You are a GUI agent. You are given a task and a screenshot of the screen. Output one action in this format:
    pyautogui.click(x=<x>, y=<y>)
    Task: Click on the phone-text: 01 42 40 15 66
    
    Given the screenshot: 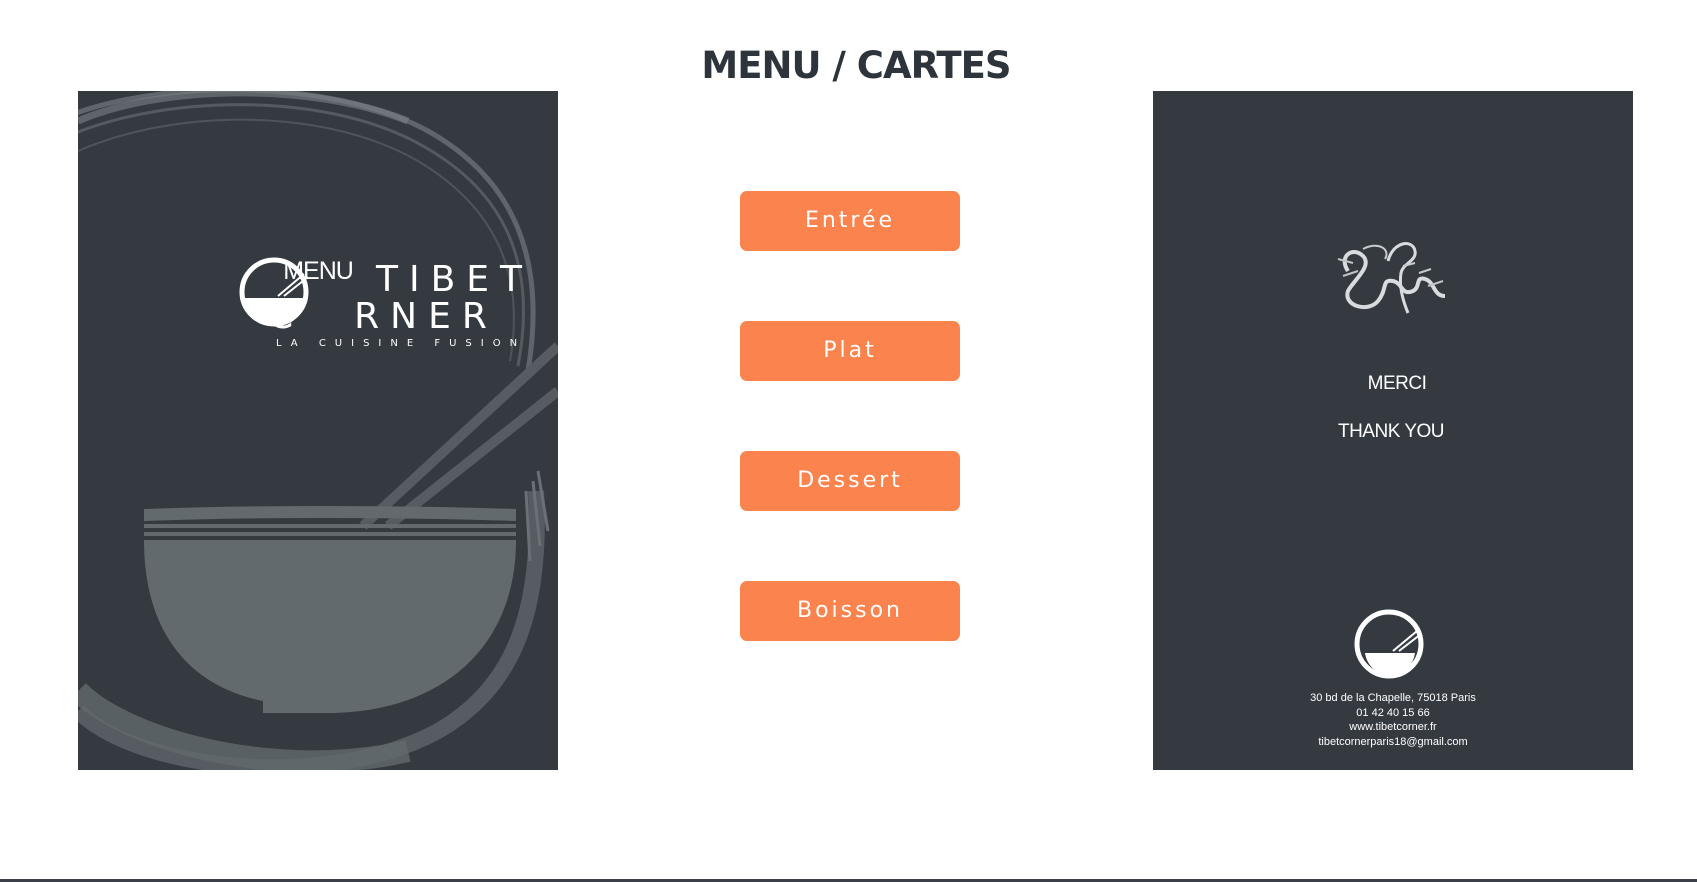 What is the action you would take?
    pyautogui.click(x=1393, y=712)
    